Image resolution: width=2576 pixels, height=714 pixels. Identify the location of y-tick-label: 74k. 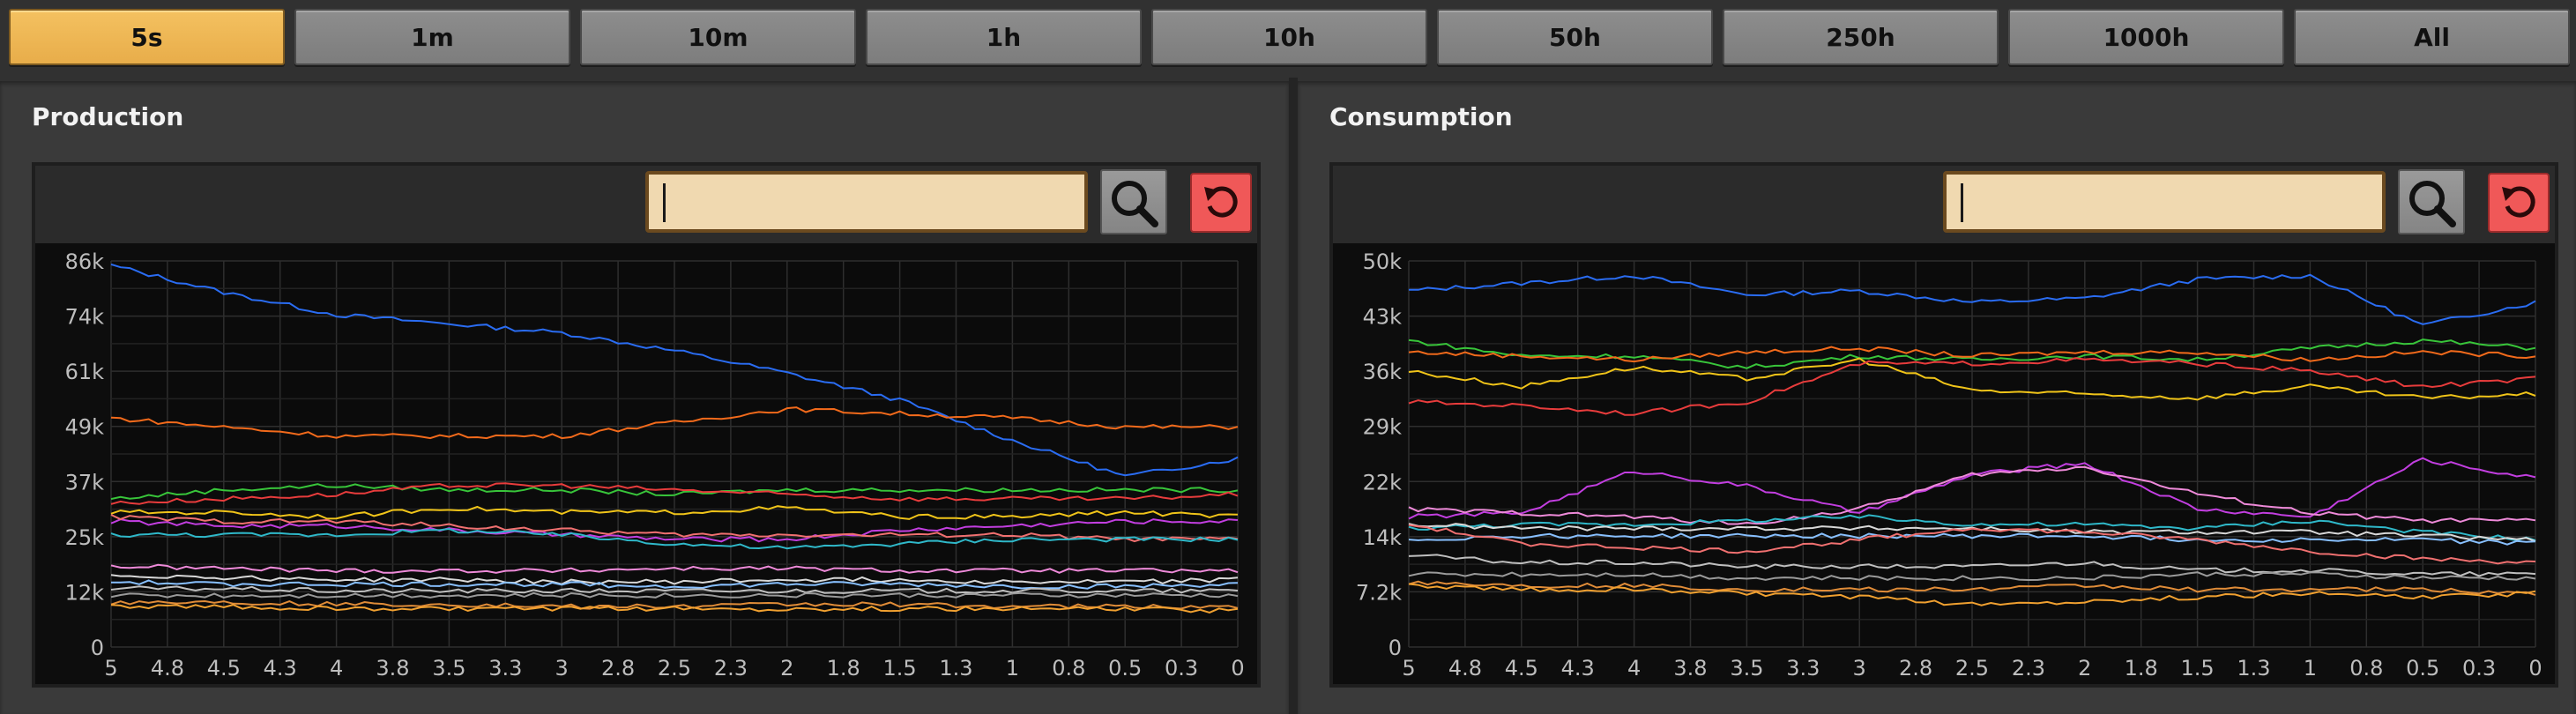
(85, 317).